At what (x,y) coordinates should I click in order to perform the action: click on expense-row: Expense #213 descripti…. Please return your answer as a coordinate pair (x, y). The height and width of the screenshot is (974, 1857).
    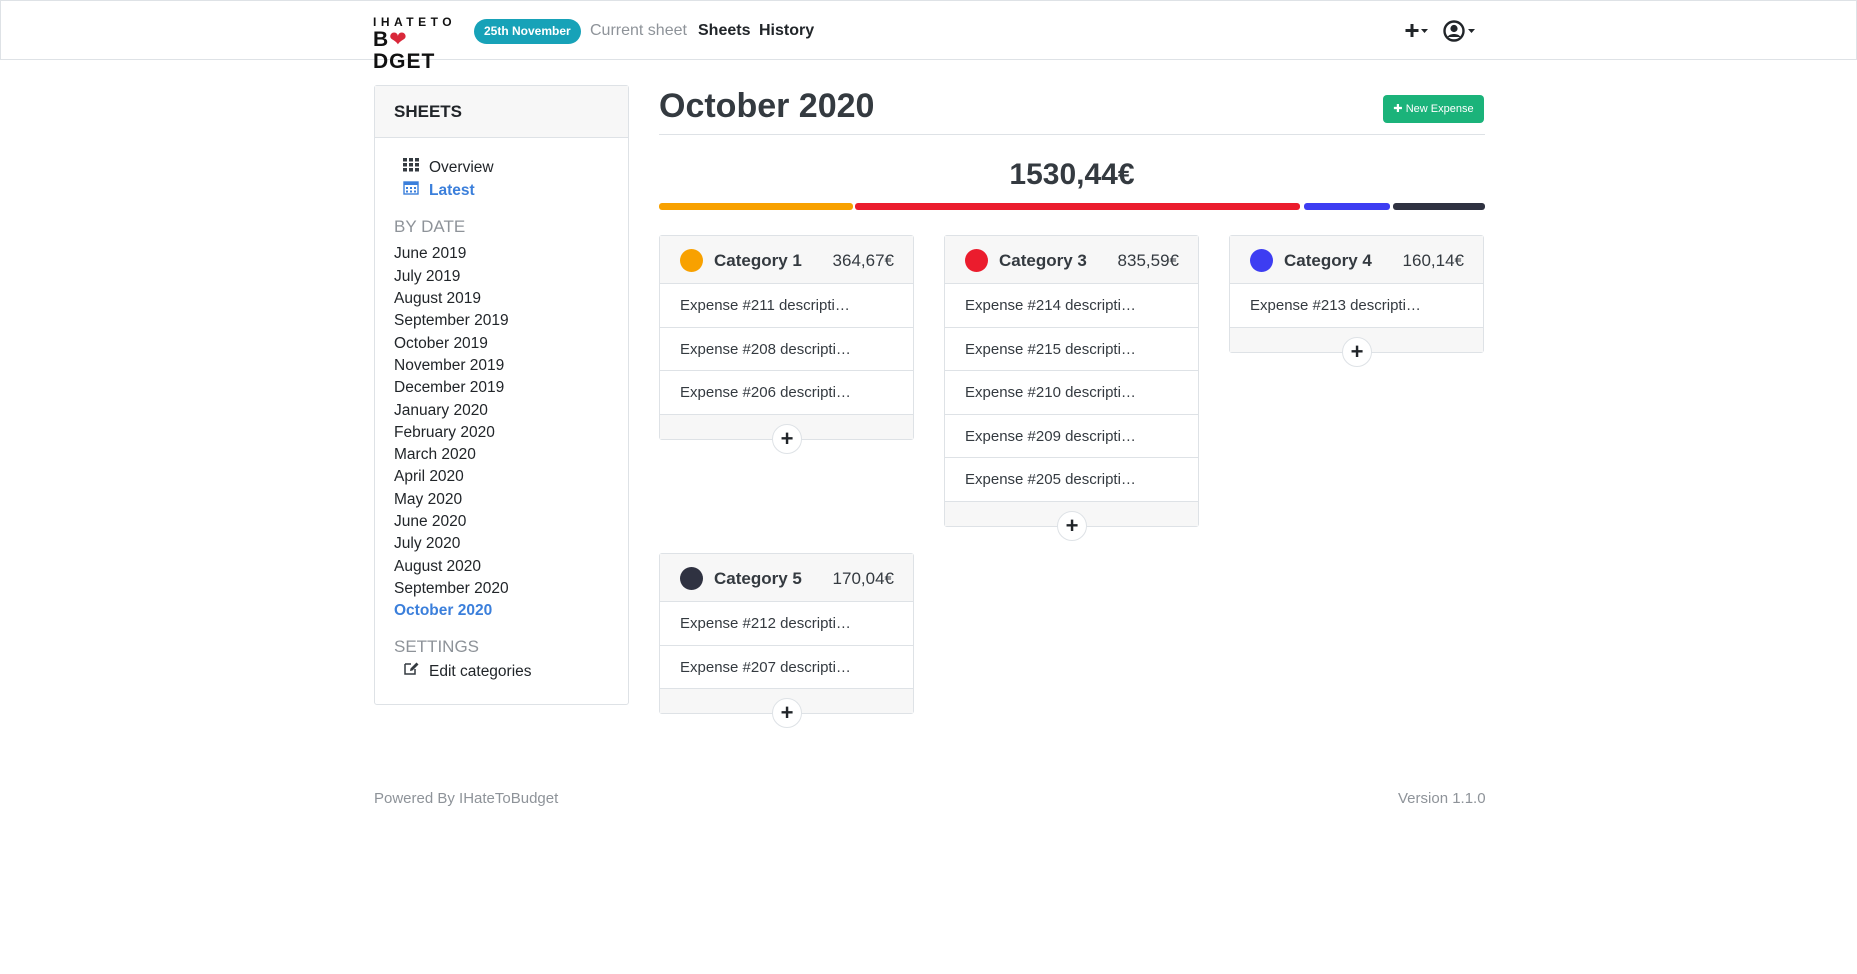
    Looking at the image, I should click on (1356, 306).